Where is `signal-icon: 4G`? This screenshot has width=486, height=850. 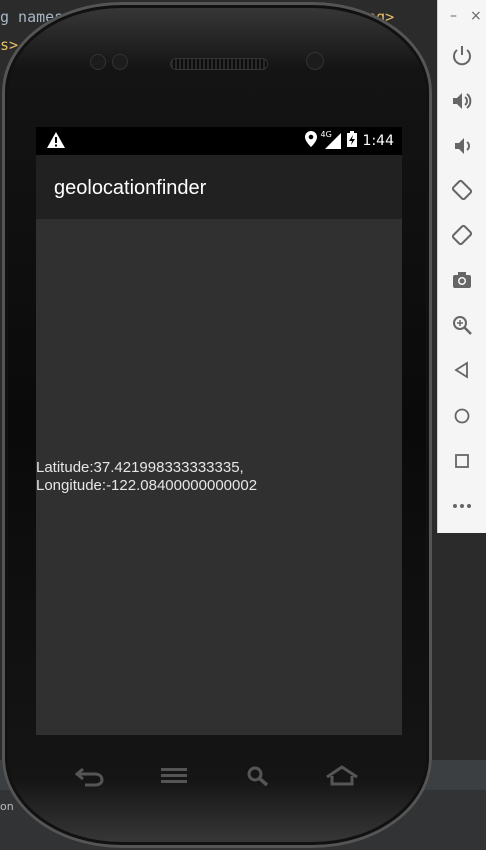
signal-icon: 4G is located at coordinates (330, 139).